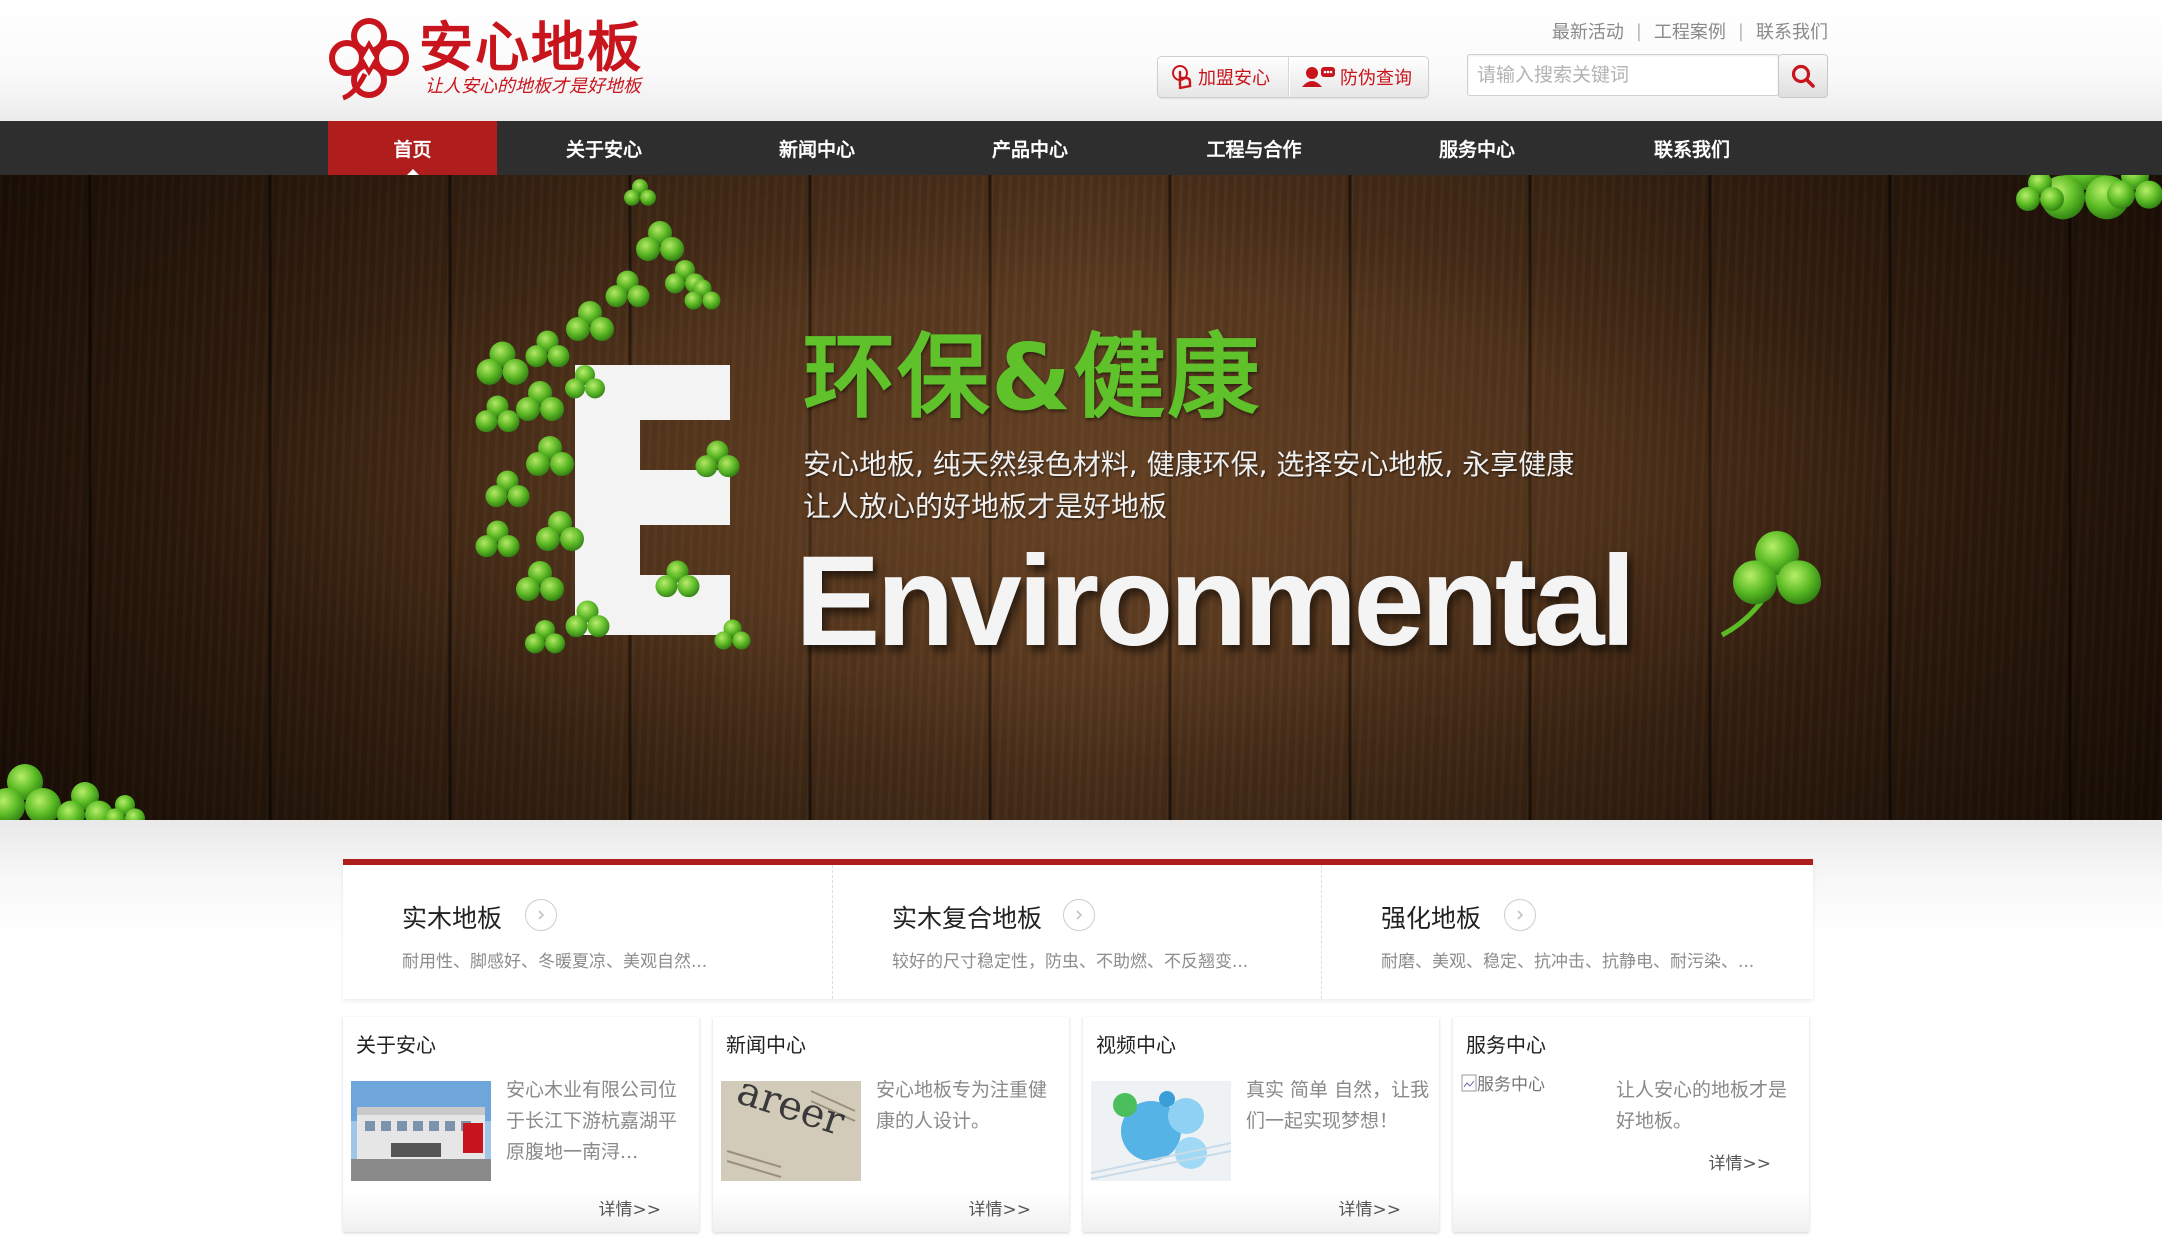 This screenshot has width=2162, height=1246. I want to click on logo-title: 安心地板, so click(531, 47).